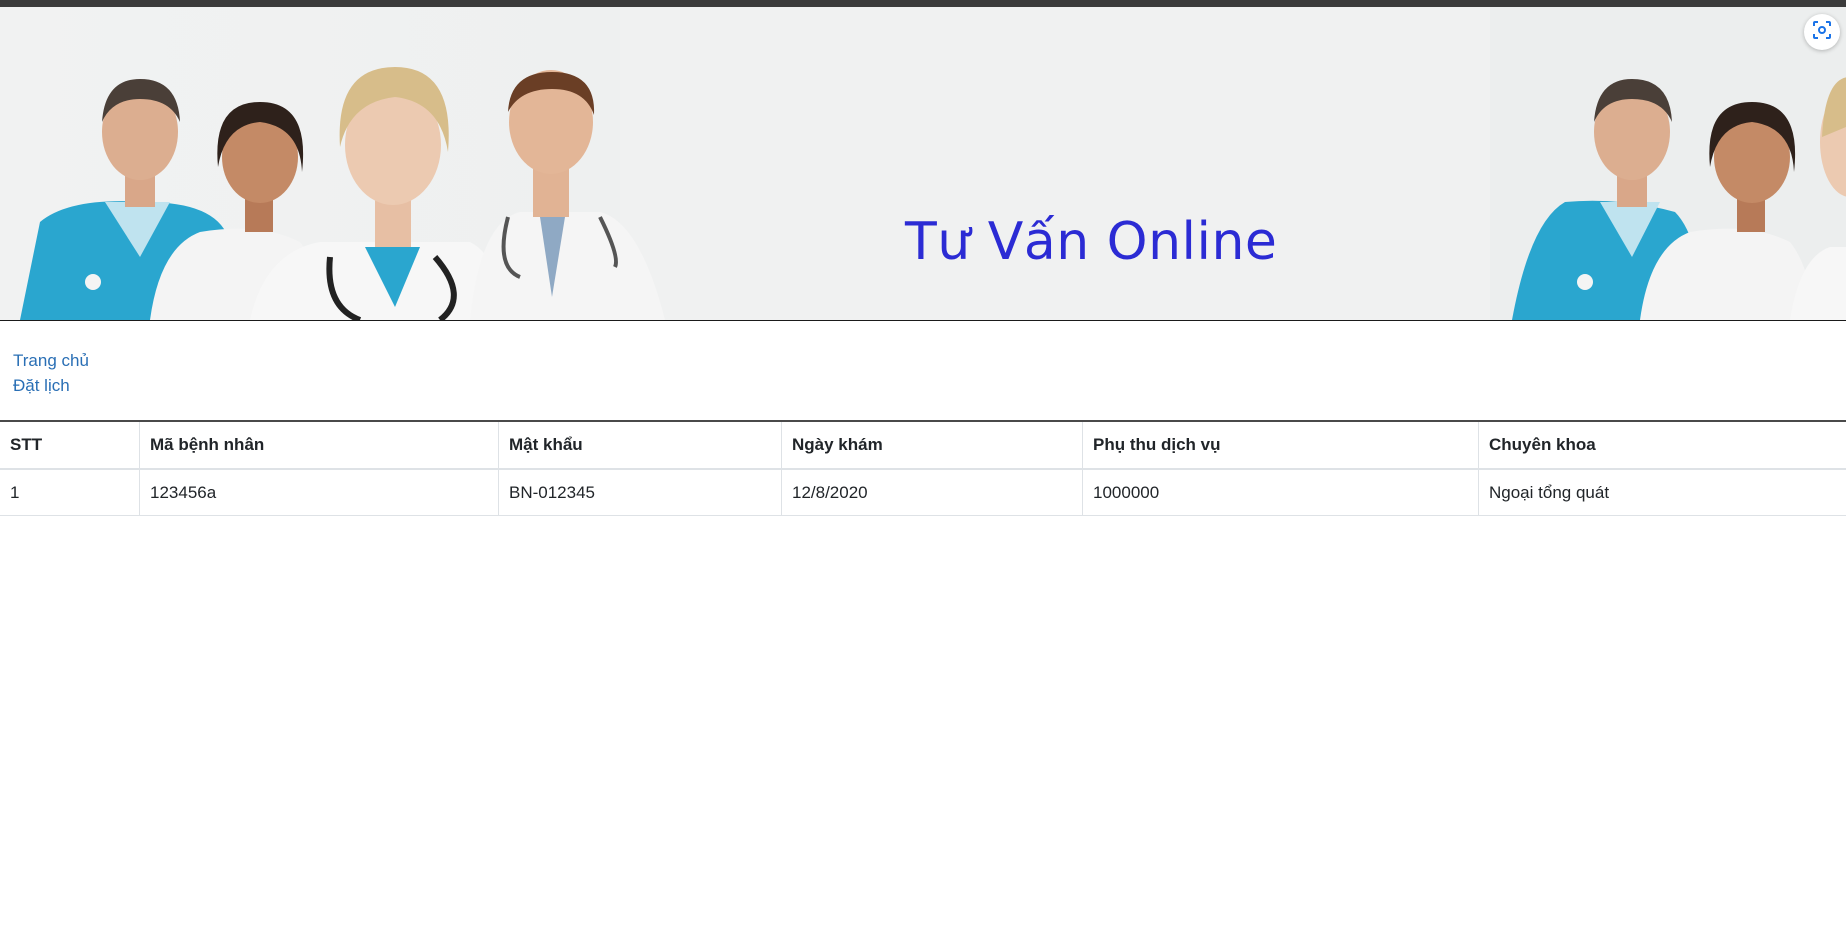 The width and height of the screenshot is (1846, 936). I want to click on banner-title: Tư Vấn Online, so click(1091, 242).